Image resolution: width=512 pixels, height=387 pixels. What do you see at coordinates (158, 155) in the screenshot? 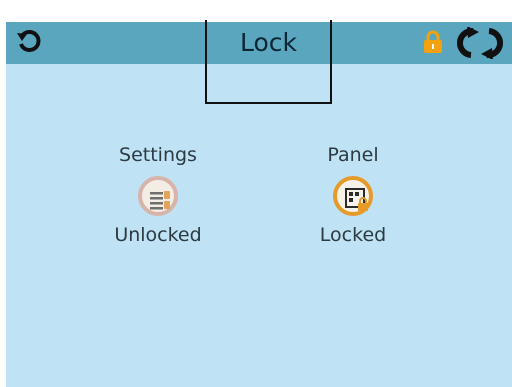
I see `lock-item-label: Settings` at bounding box center [158, 155].